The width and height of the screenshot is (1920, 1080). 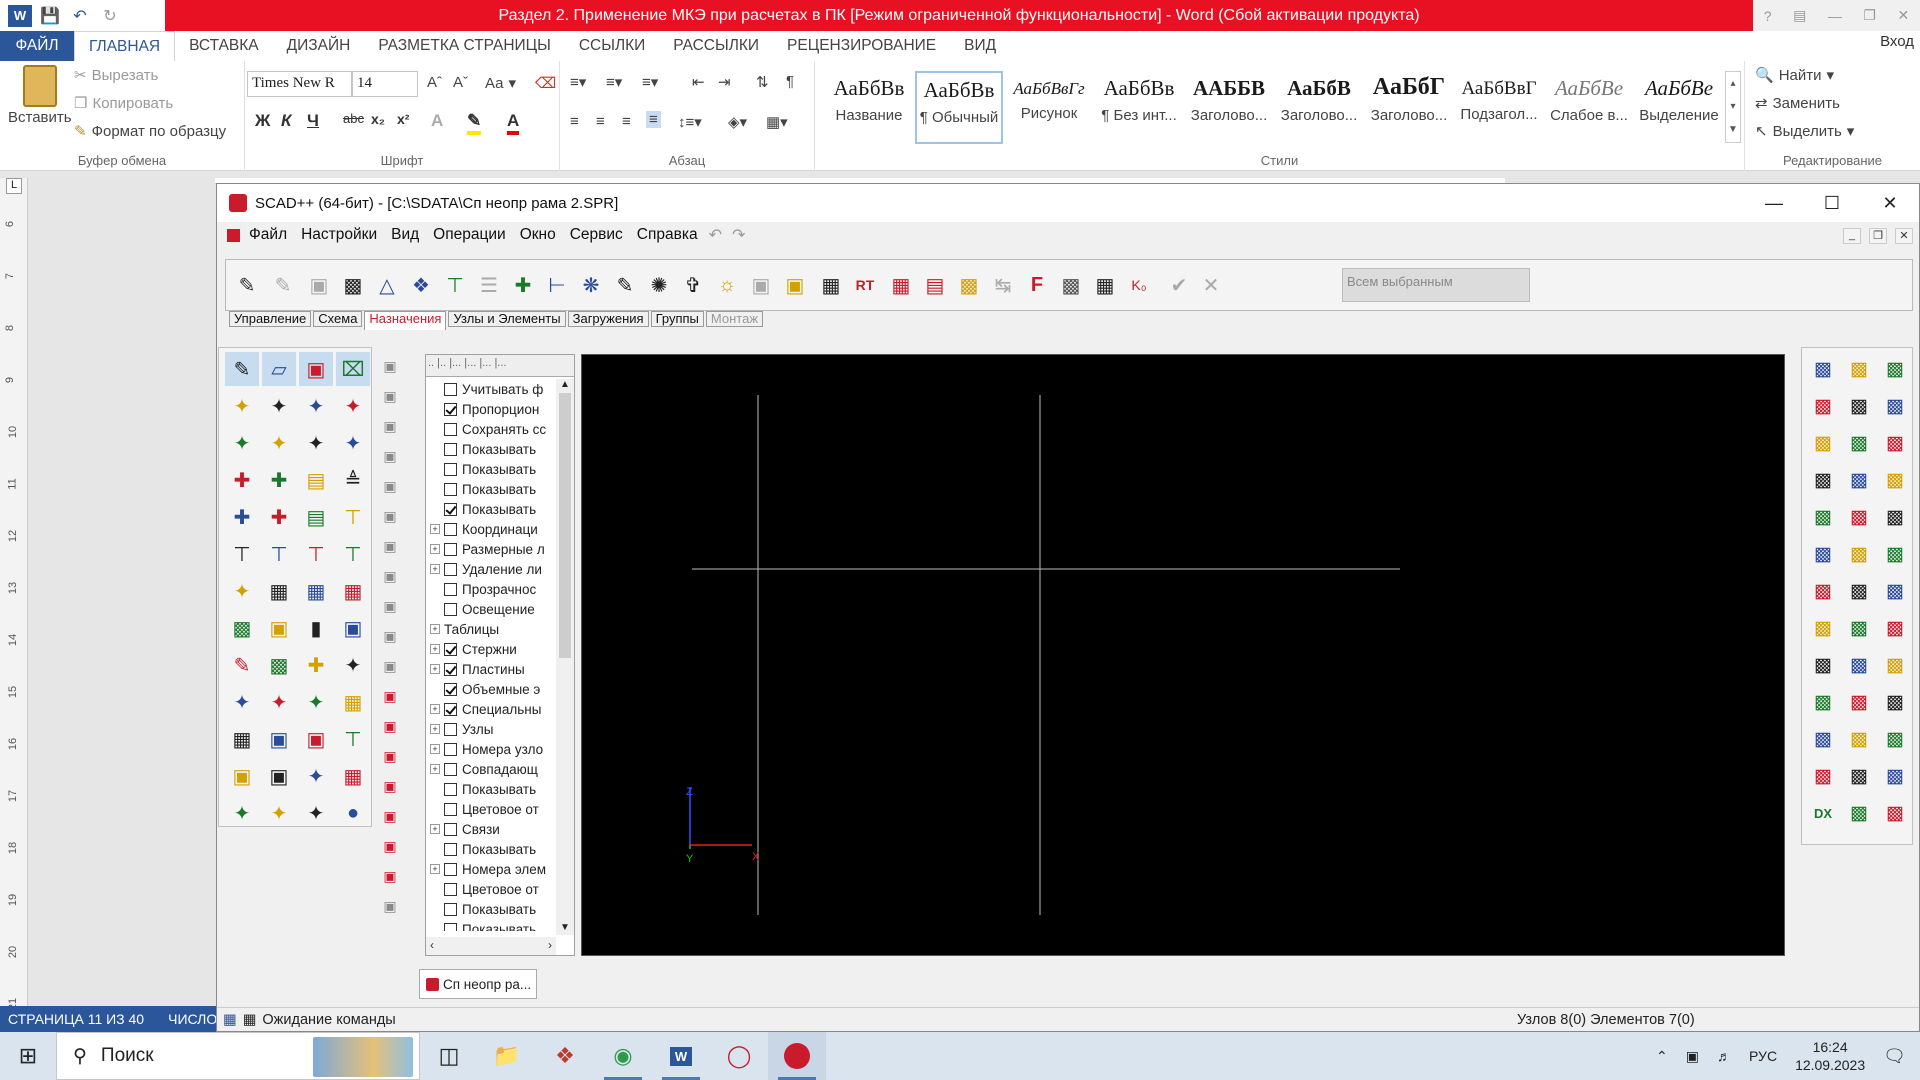 I want to click on elastic-base-icon: ✎, so click(x=625, y=285).